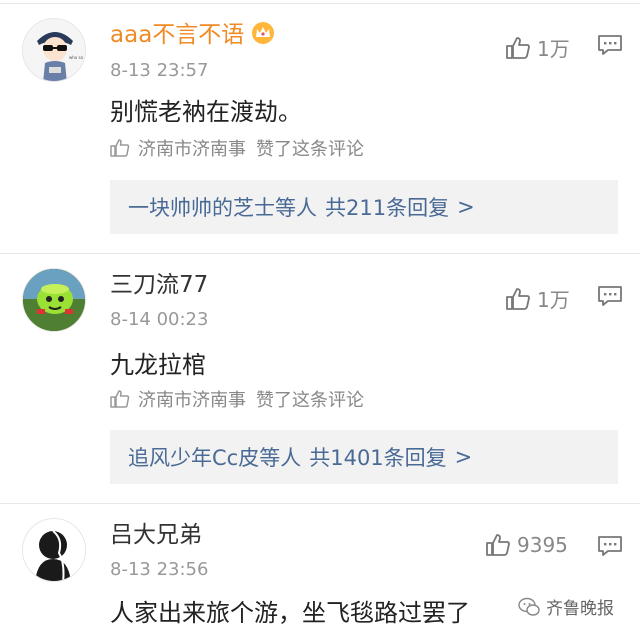 The height and width of the screenshot is (633, 640). Describe the element at coordinates (263, 37) in the screenshot. I see `crown-icon` at that location.